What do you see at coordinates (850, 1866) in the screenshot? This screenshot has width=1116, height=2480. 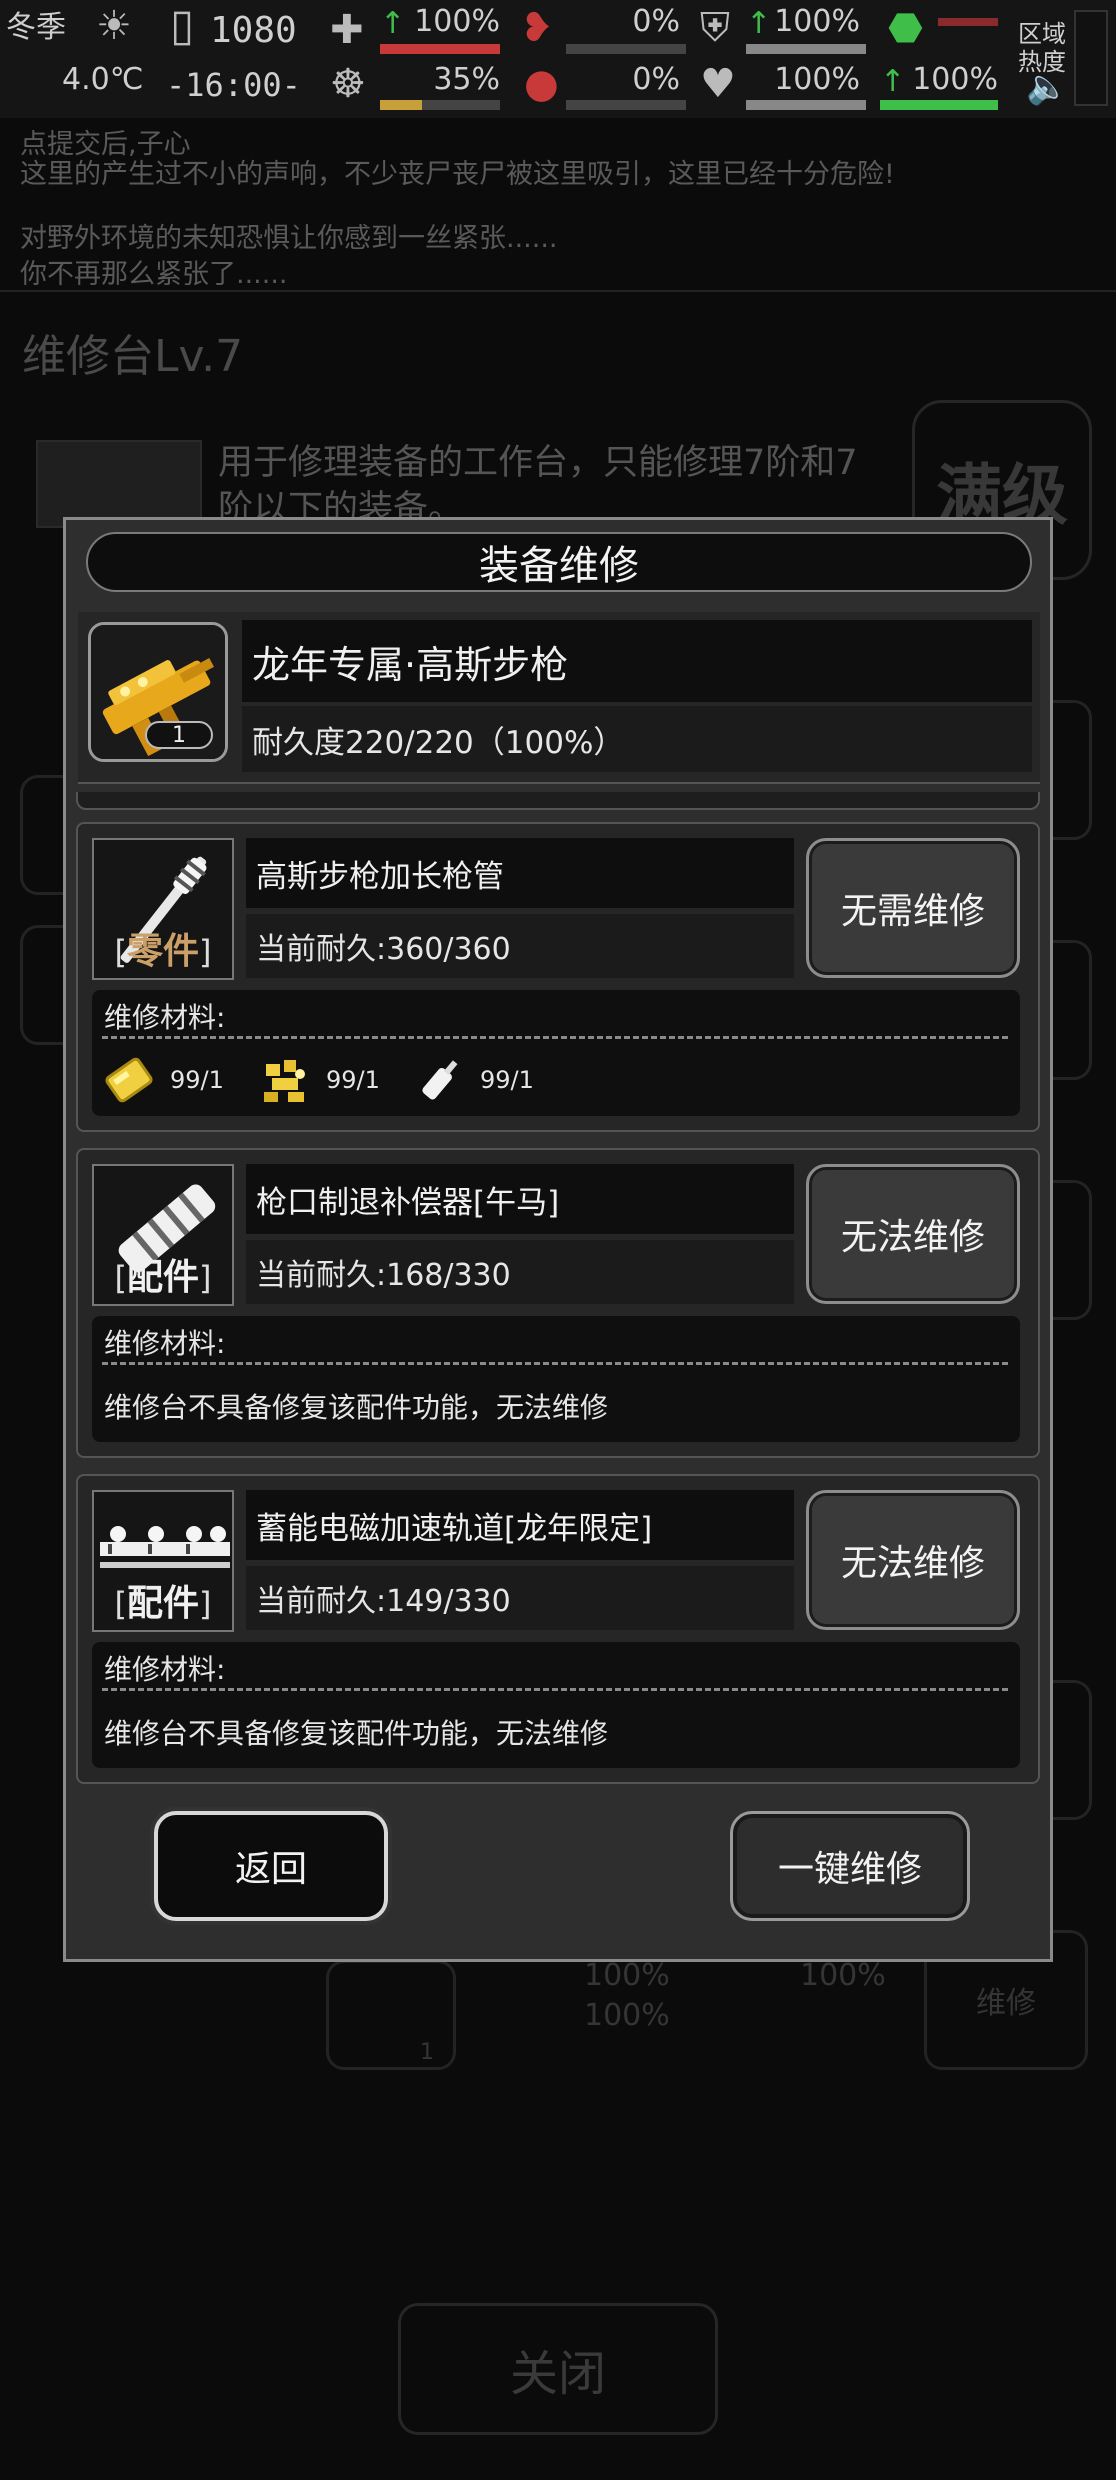 I see `repair-all-button: 一键维修` at bounding box center [850, 1866].